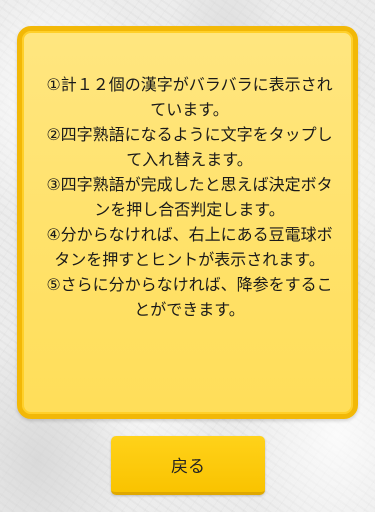 This screenshot has height=512, width=375. Describe the element at coordinates (189, 297) in the screenshot. I see `rule-item: ⑤さらに分からなければ、降参をすることができます。` at that location.